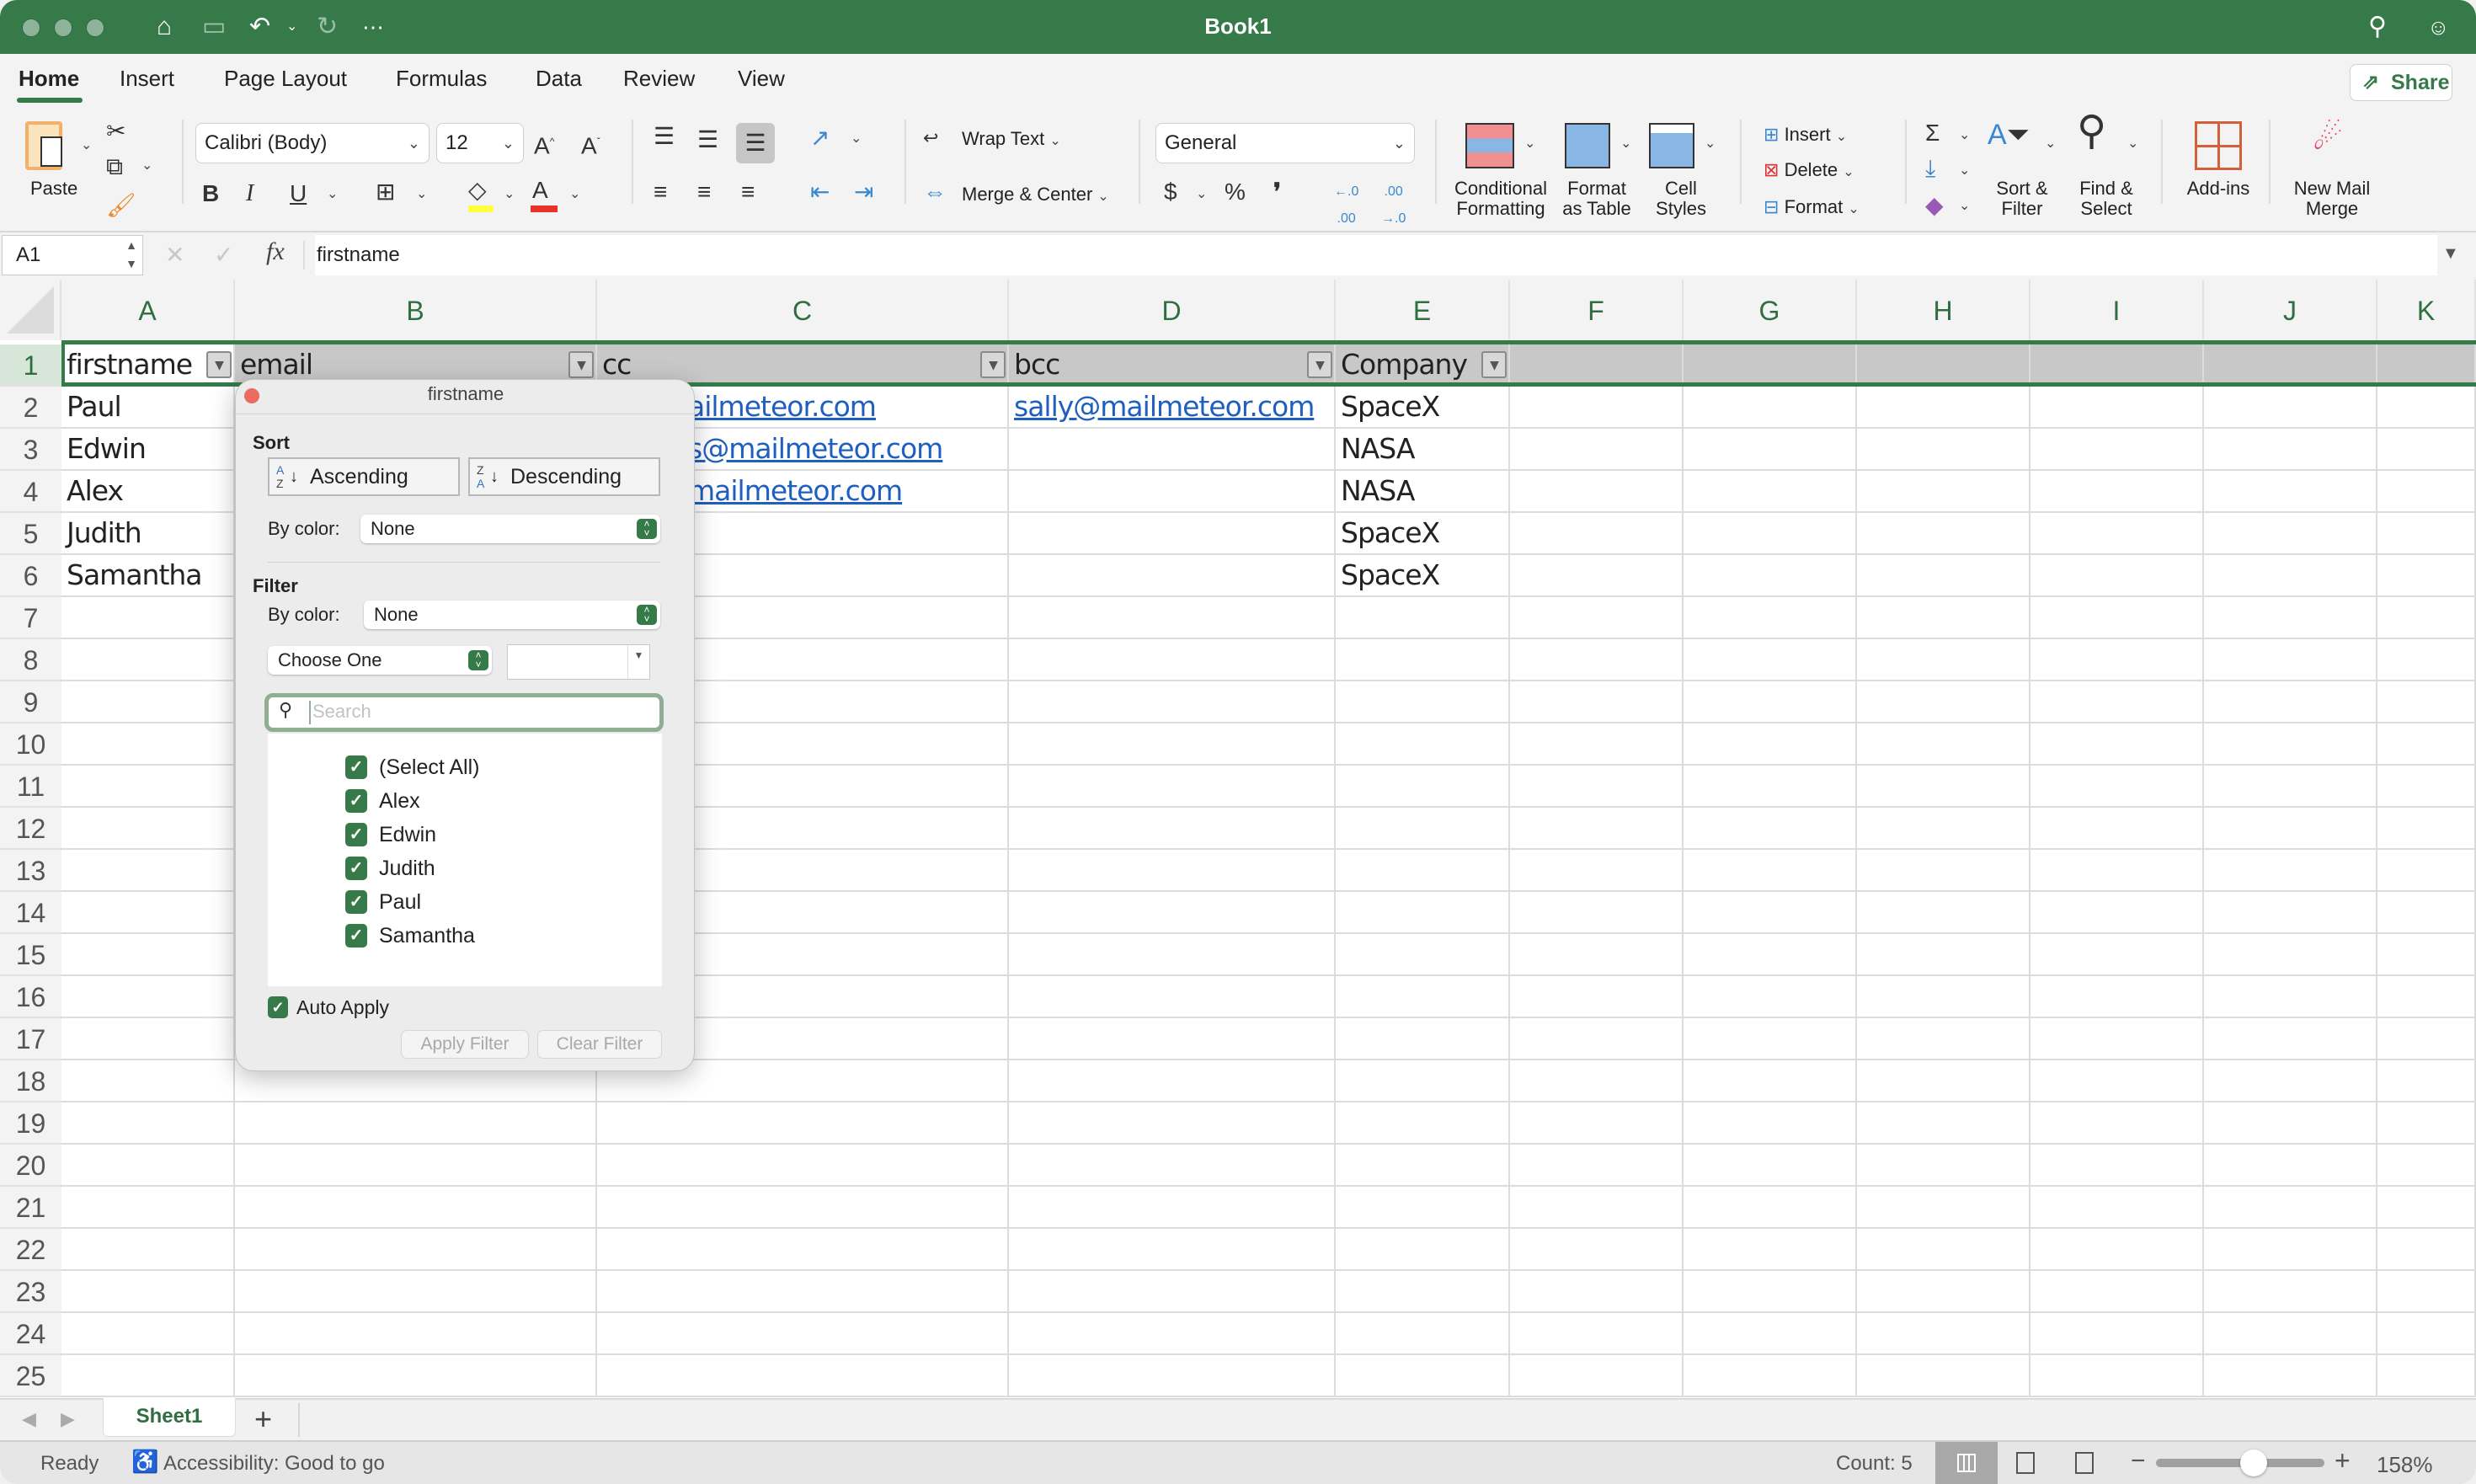 The height and width of the screenshot is (1484, 2476). What do you see at coordinates (2377, 27) in the screenshot?
I see `search-icon: ⚲` at bounding box center [2377, 27].